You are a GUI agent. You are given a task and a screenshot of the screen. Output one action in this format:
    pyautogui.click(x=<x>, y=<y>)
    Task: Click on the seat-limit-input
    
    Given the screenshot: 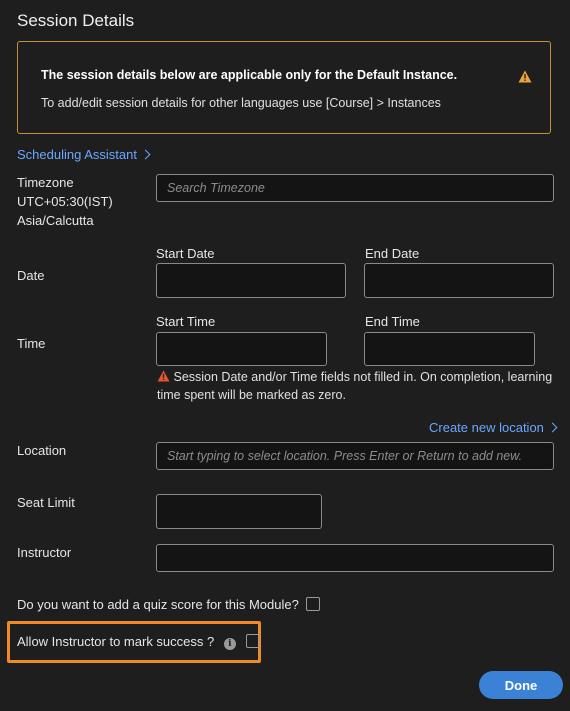 What is the action you would take?
    pyautogui.click(x=239, y=511)
    